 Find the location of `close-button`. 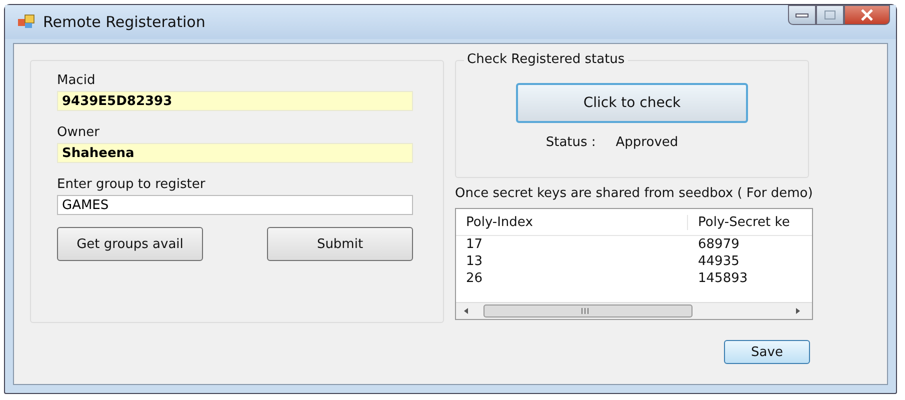

close-button is located at coordinates (867, 15).